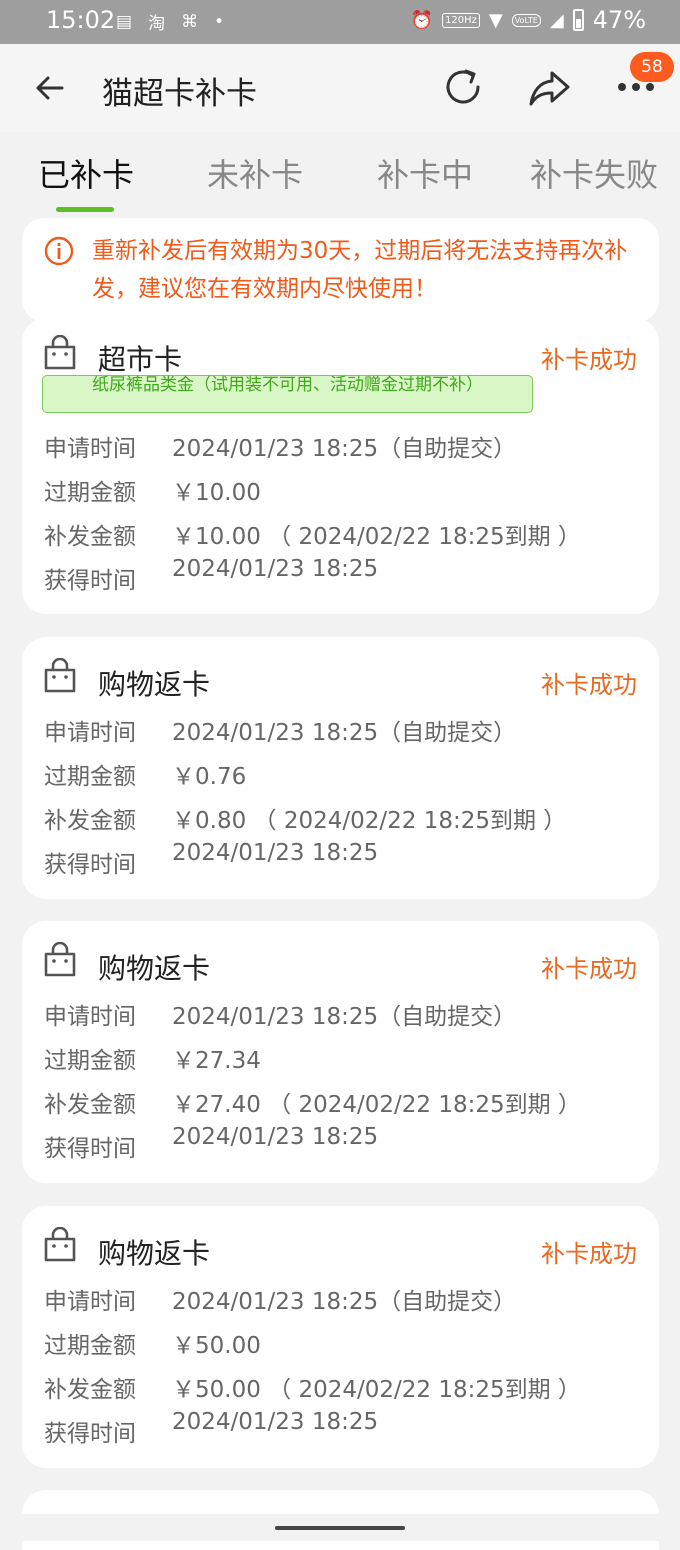  I want to click on expired-amount-value: ￥50.00, so click(216, 1346).